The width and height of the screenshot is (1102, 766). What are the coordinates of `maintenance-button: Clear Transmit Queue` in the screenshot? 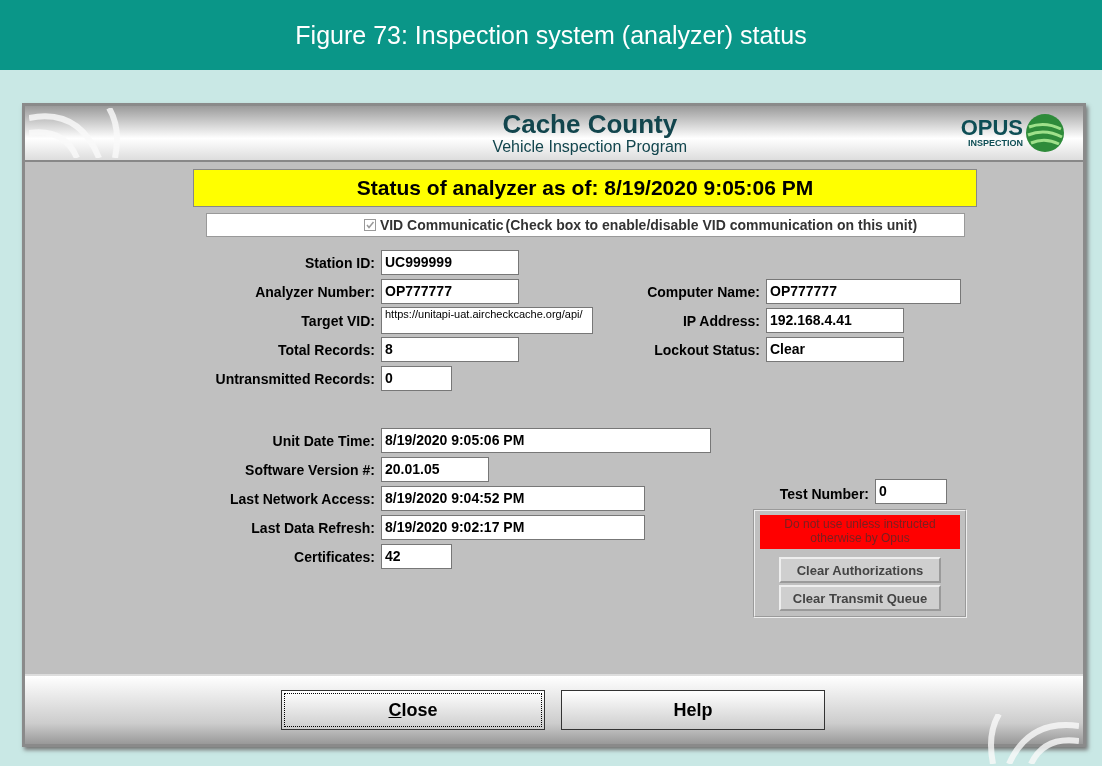 It's located at (860, 598).